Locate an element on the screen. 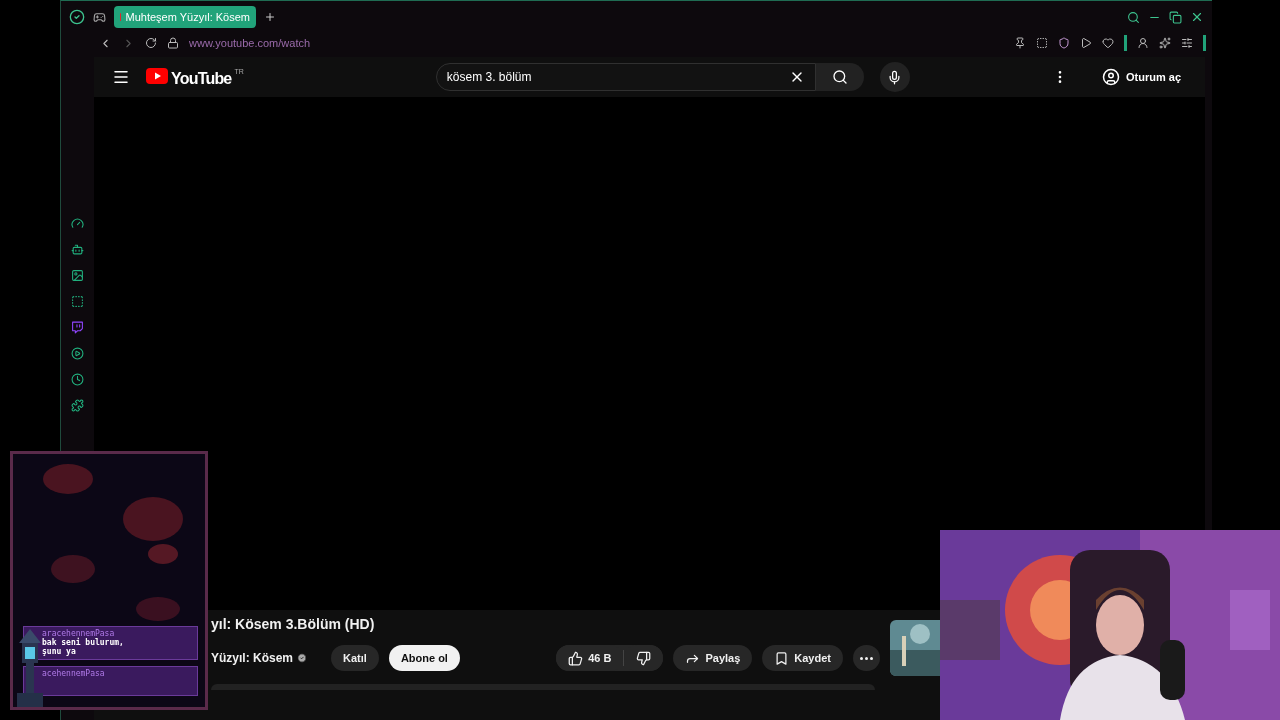 This screenshot has width=1280, height=720. thumbs-up-icon is located at coordinates (576, 658).